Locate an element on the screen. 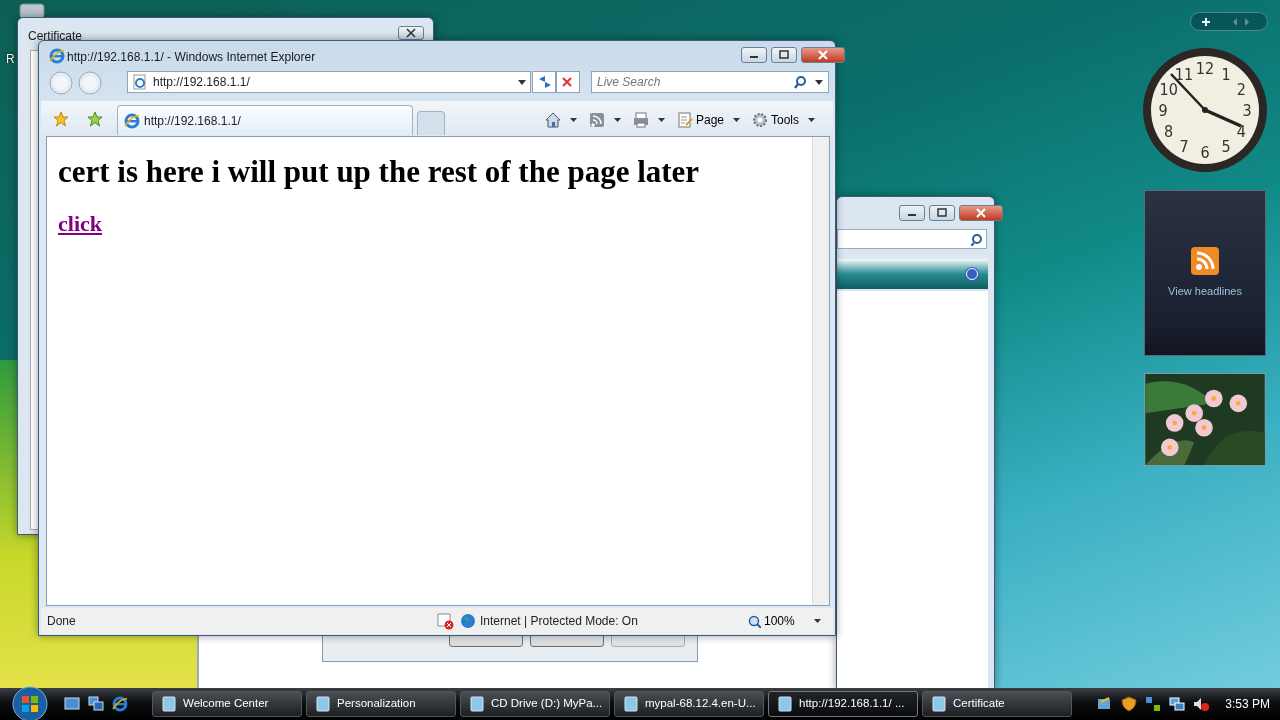 The image size is (1280, 720). globe-icon is located at coordinates (468, 621).